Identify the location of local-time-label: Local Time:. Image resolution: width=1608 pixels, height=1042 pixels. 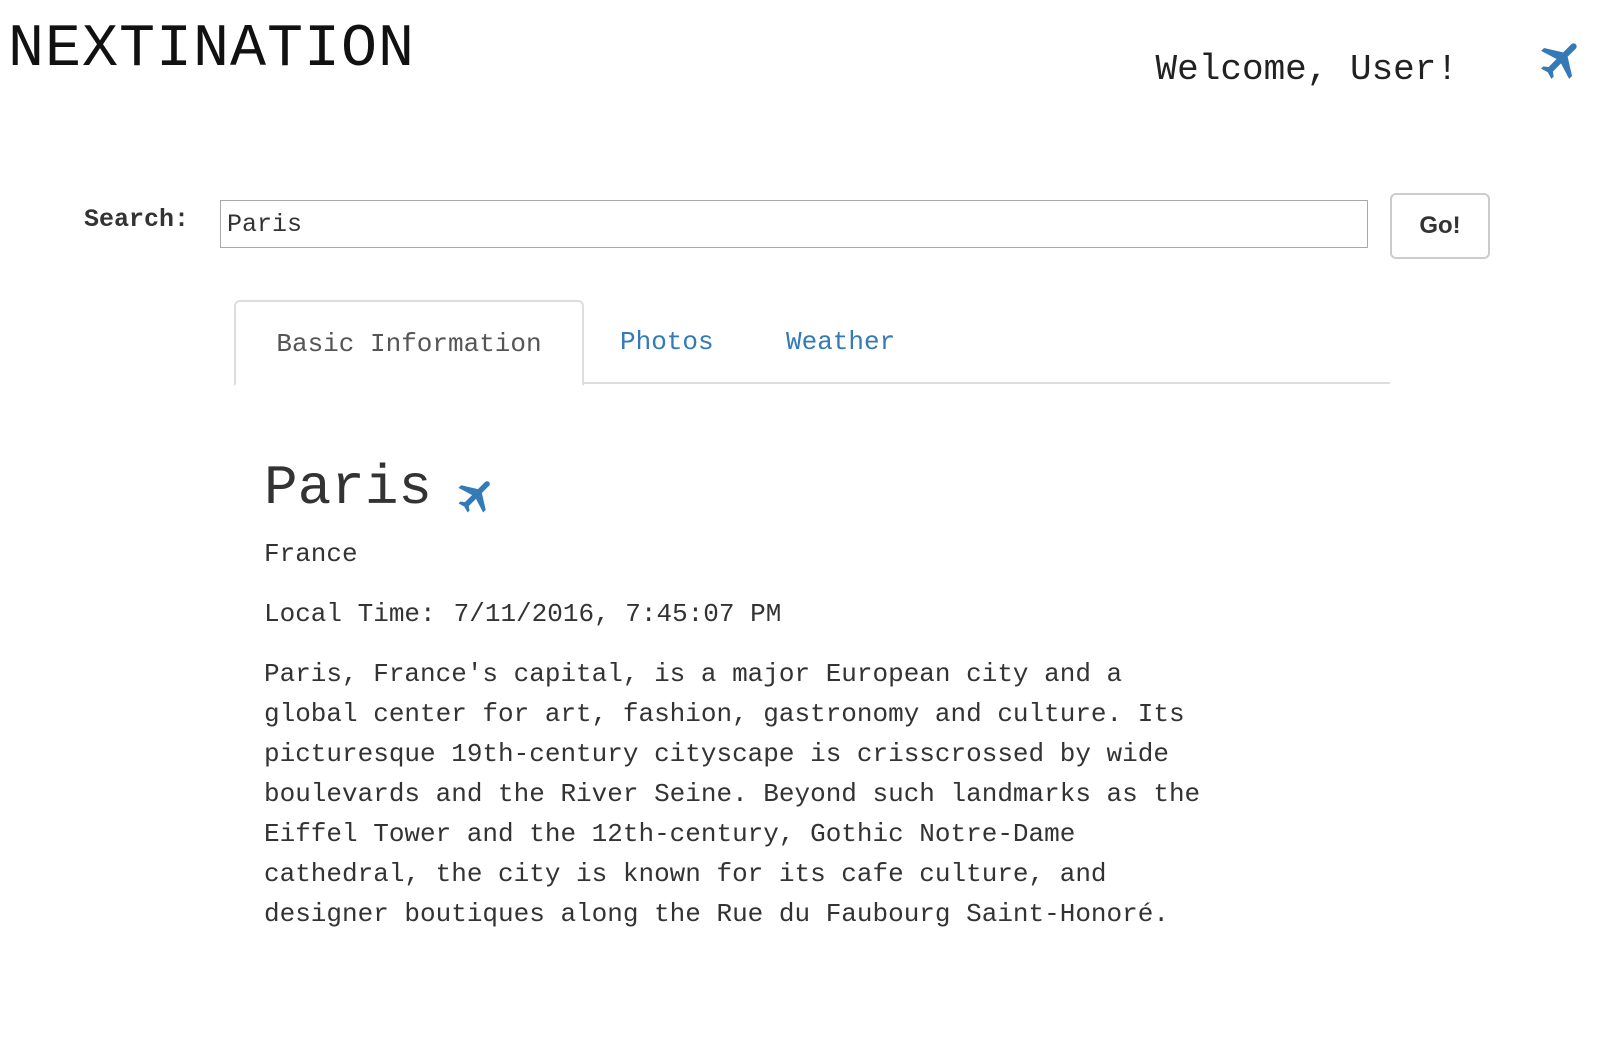
(350, 614).